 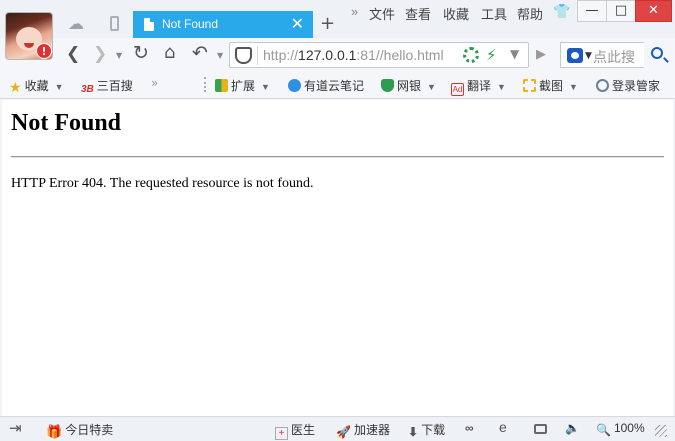 What do you see at coordinates (530, 13) in the screenshot?
I see `menu-help: 帮助` at bounding box center [530, 13].